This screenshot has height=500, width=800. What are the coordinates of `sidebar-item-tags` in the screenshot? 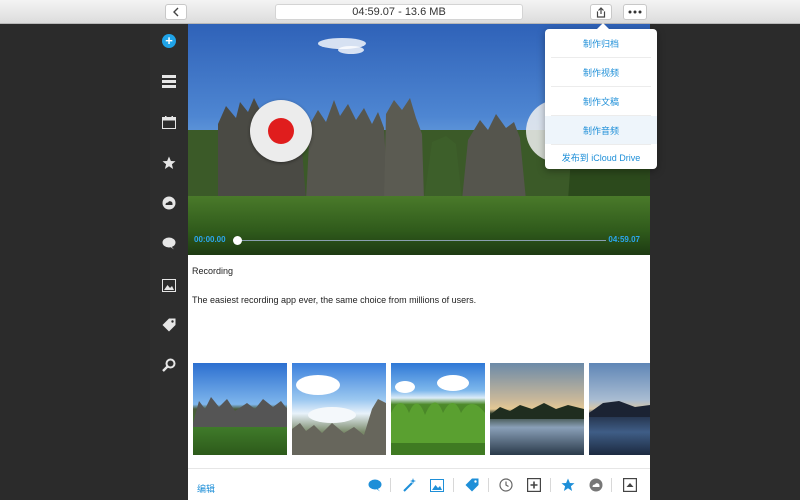 It's located at (169, 325).